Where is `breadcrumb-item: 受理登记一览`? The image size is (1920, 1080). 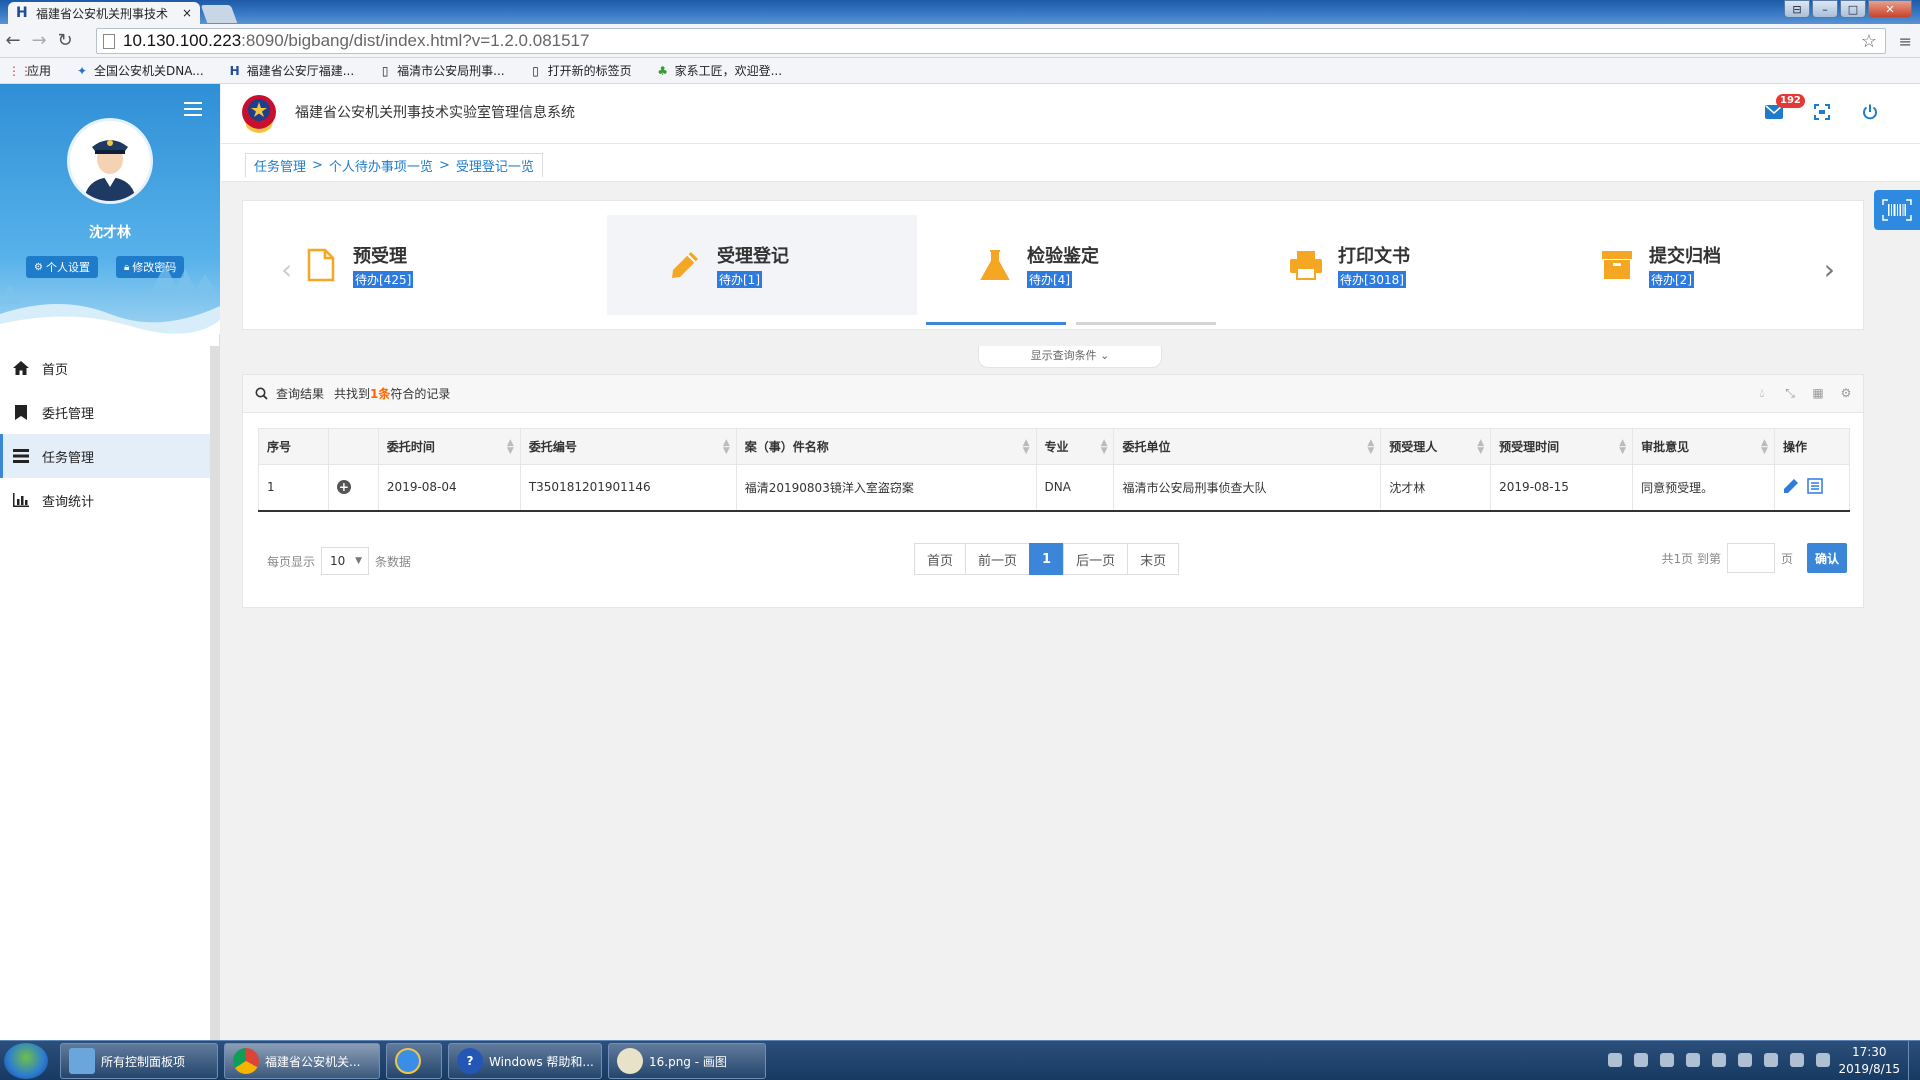 breadcrumb-item: 受理登记一览 is located at coordinates (495, 165).